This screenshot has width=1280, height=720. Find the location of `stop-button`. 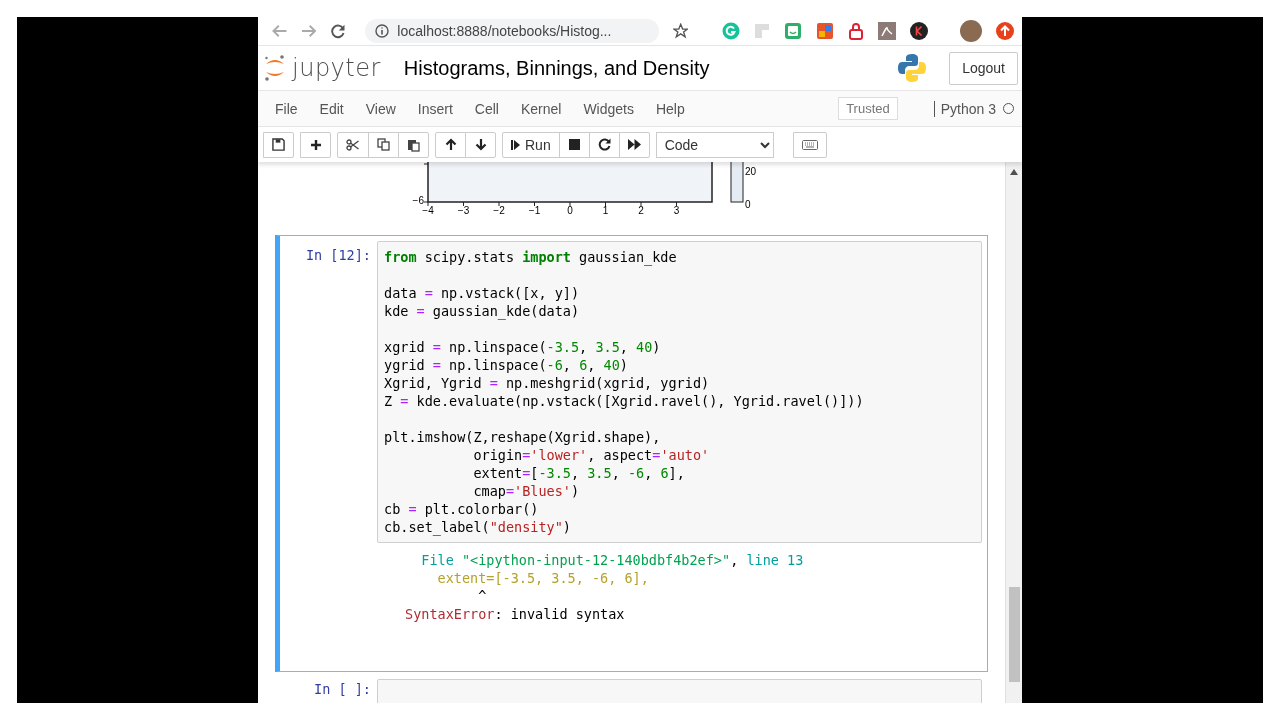

stop-button is located at coordinates (574, 144).